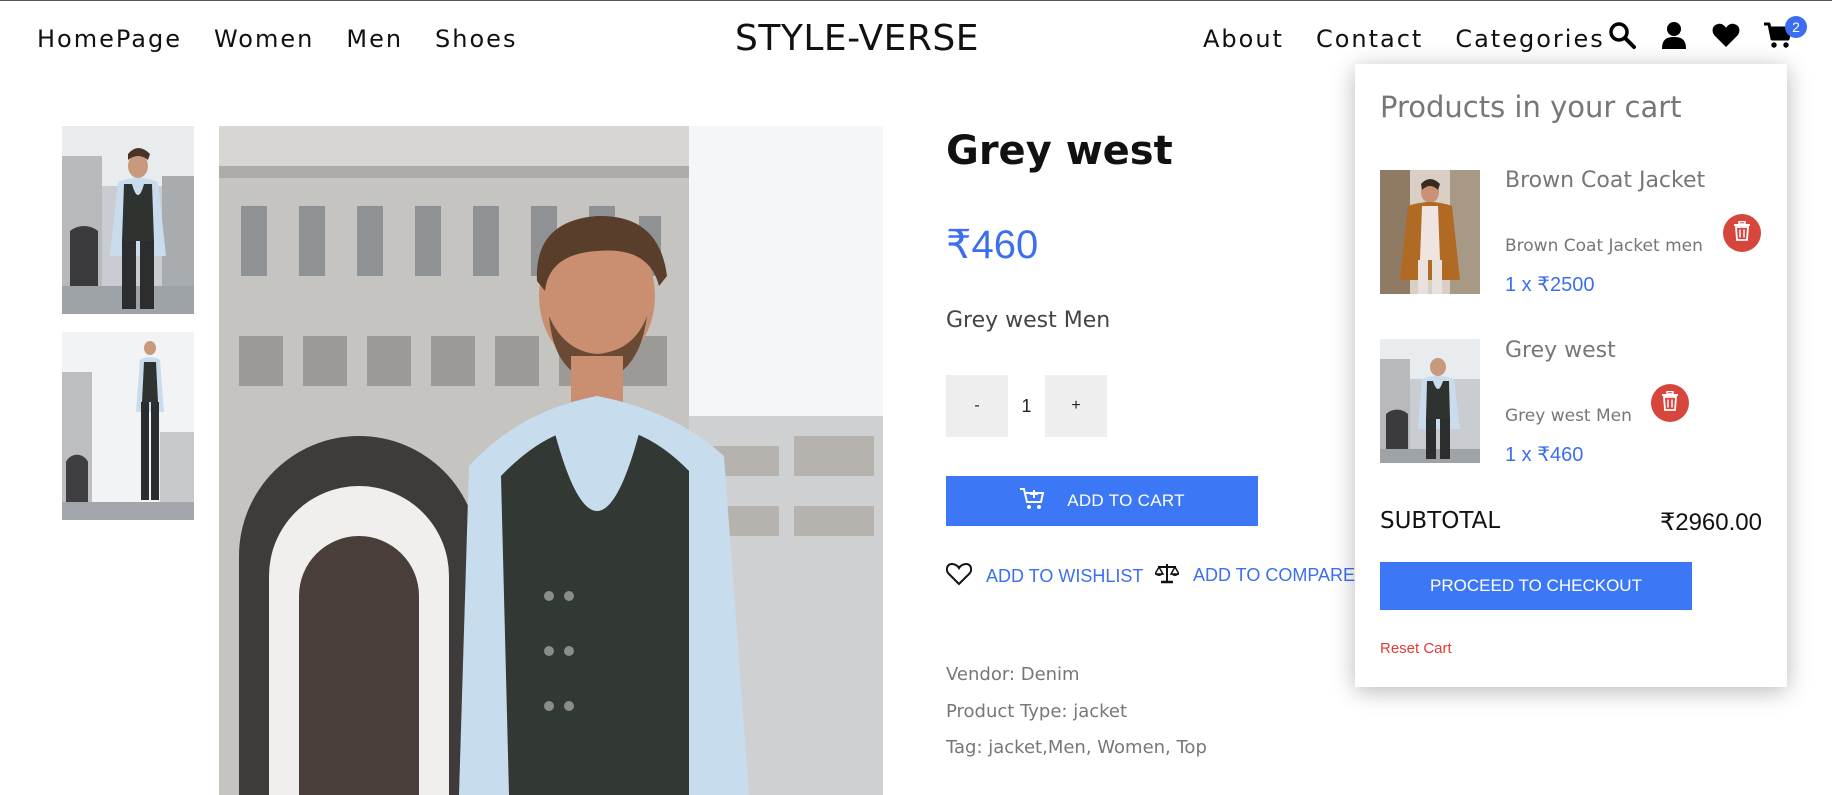 This screenshot has height=795, width=1832. I want to click on nav-link-about: About, so click(1243, 39).